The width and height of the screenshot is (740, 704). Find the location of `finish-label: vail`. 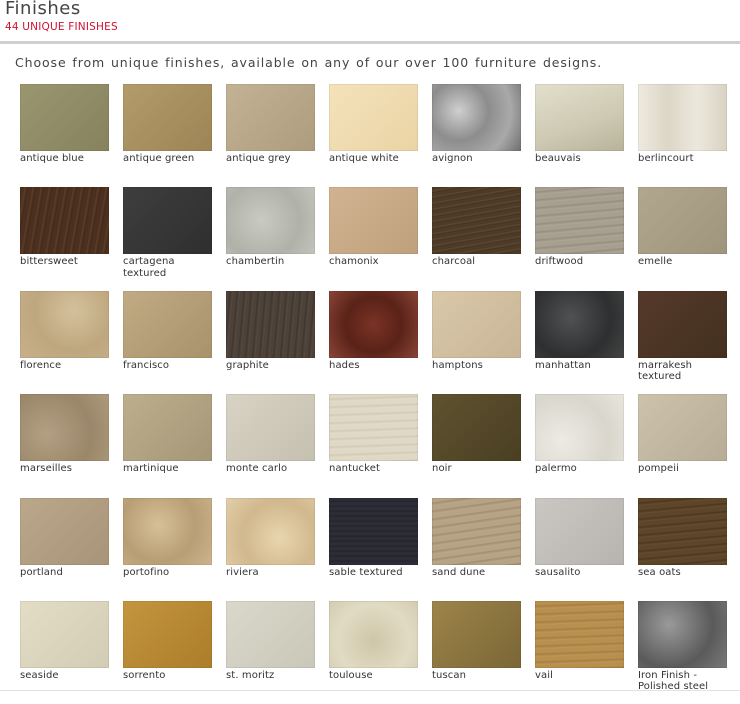

finish-label: vail is located at coordinates (579, 676).